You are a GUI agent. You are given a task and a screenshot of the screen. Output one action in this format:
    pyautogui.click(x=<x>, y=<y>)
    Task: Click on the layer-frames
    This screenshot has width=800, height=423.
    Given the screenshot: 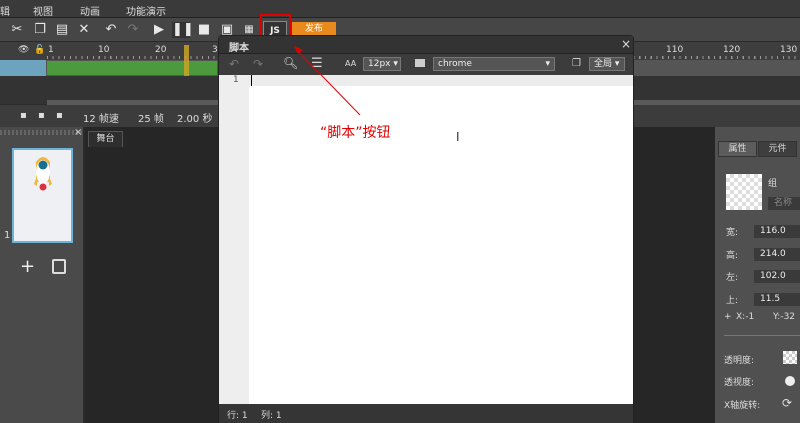 What is the action you would take?
    pyautogui.click(x=132, y=68)
    